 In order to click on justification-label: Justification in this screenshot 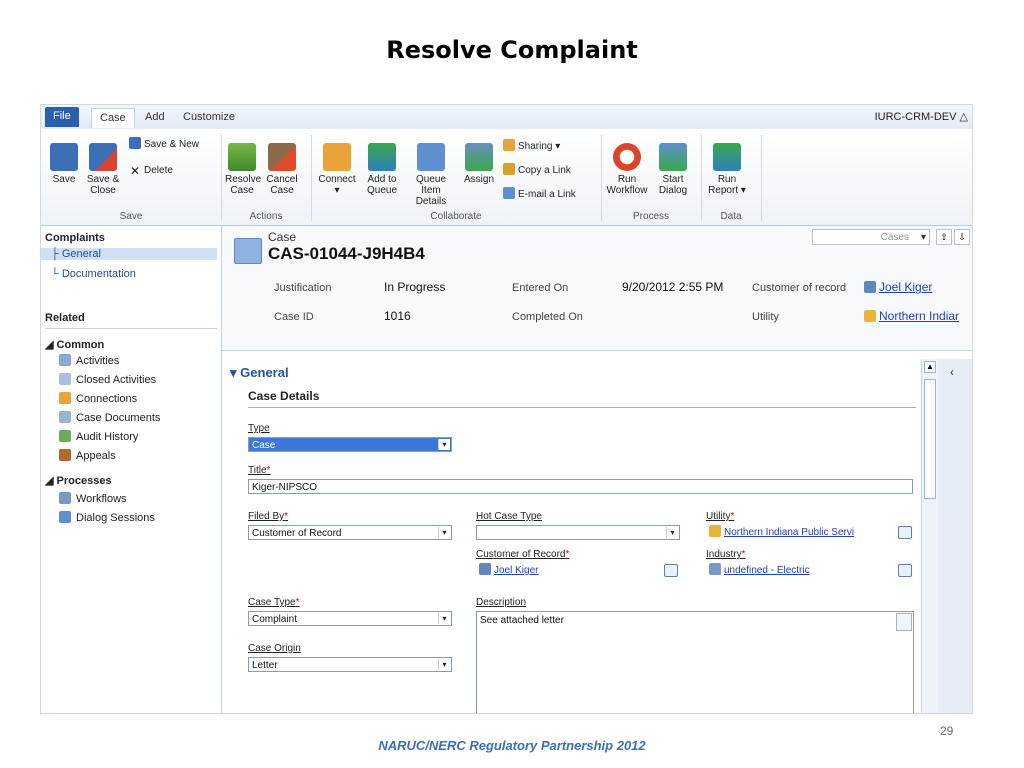, I will do `click(303, 288)`.